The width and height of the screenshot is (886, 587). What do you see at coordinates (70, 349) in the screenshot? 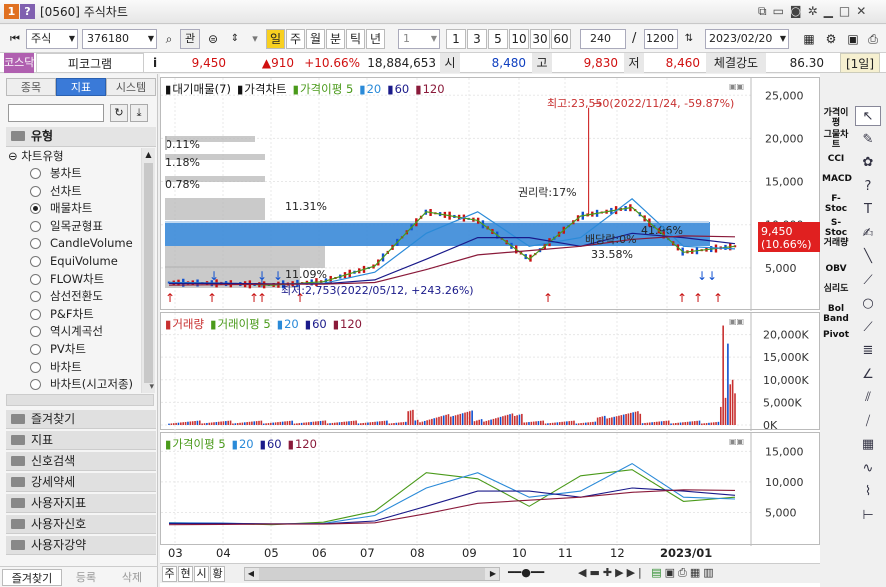
I see `chart-type-item: PV차트` at bounding box center [70, 349].